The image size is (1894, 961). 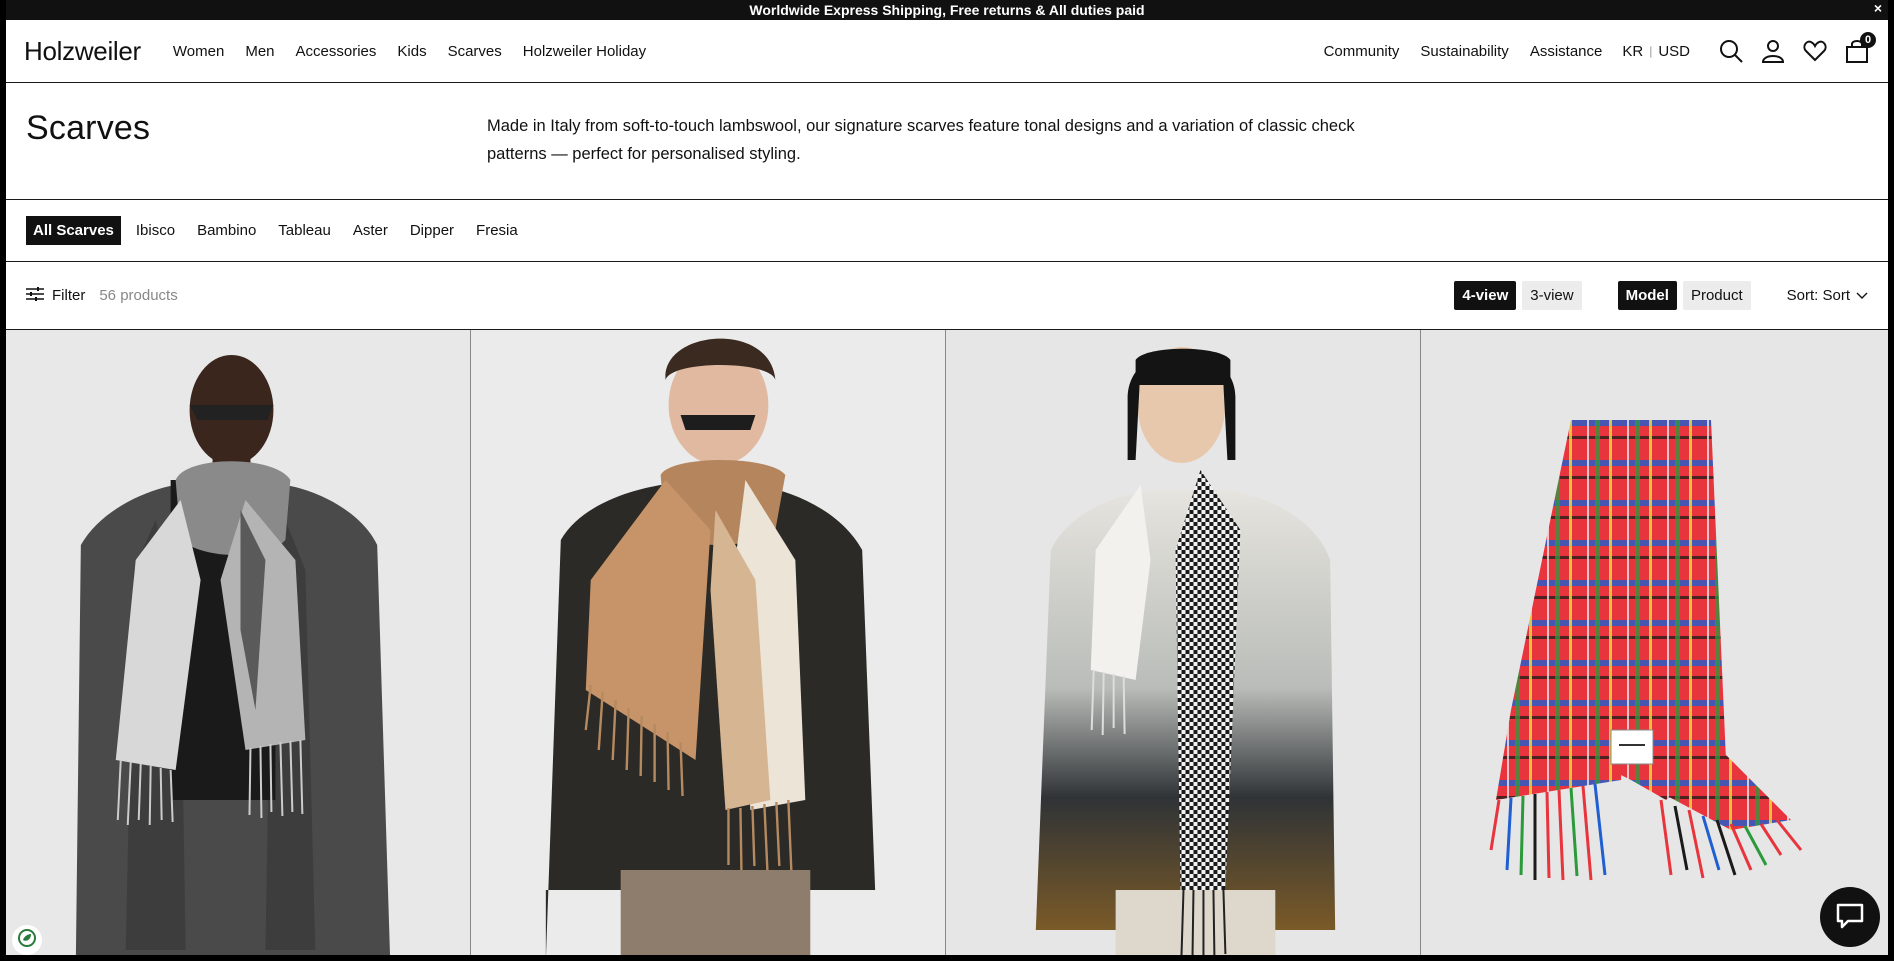 I want to click on filter-icon, so click(x=35, y=296).